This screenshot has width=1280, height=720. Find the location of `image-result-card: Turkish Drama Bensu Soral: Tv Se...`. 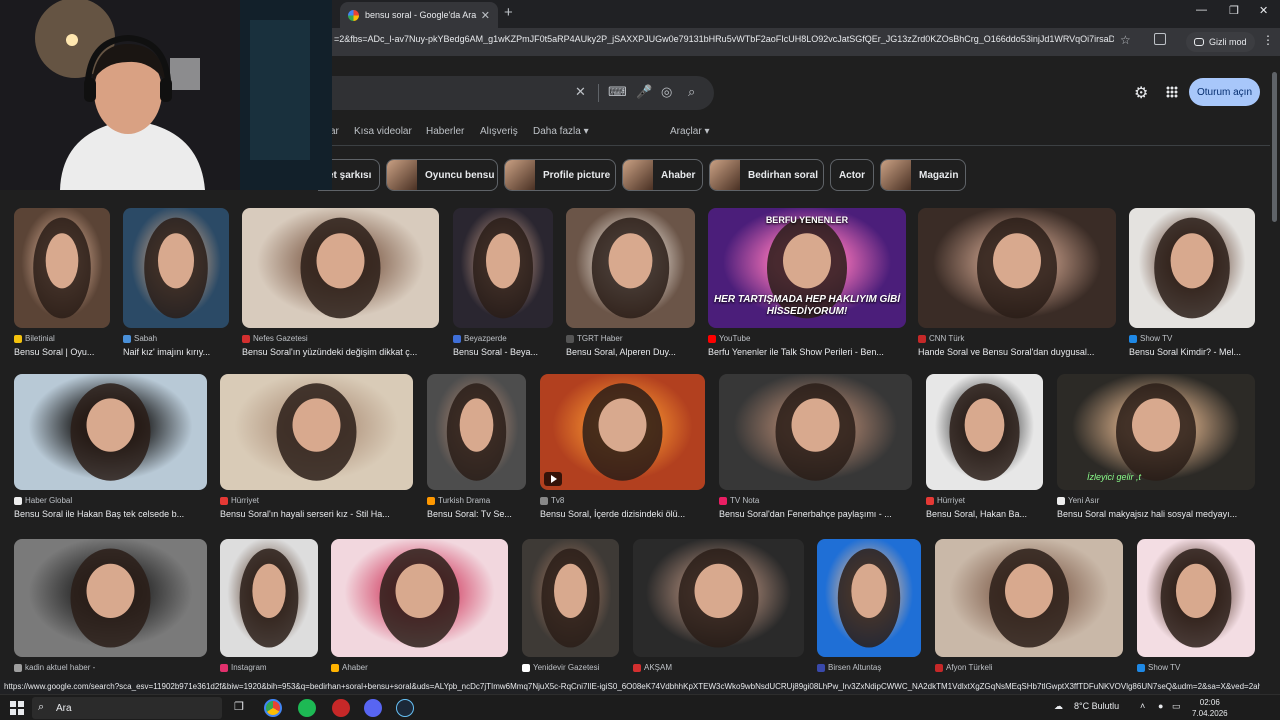

image-result-card: Turkish Drama Bensu Soral: Tv Se... is located at coordinates (476, 449).